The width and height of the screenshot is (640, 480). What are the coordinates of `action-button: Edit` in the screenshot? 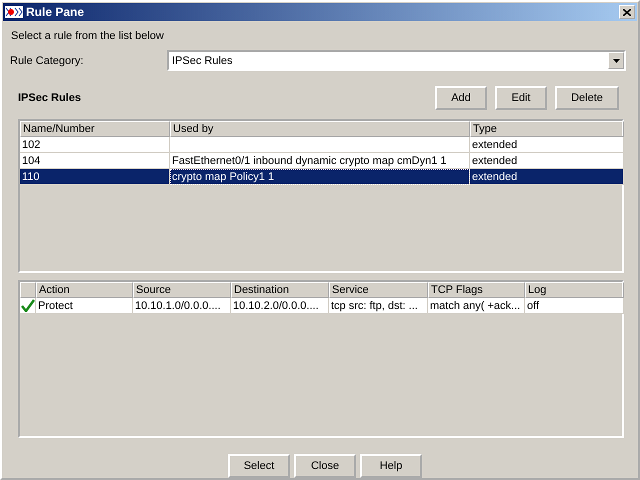 It's located at (521, 98).